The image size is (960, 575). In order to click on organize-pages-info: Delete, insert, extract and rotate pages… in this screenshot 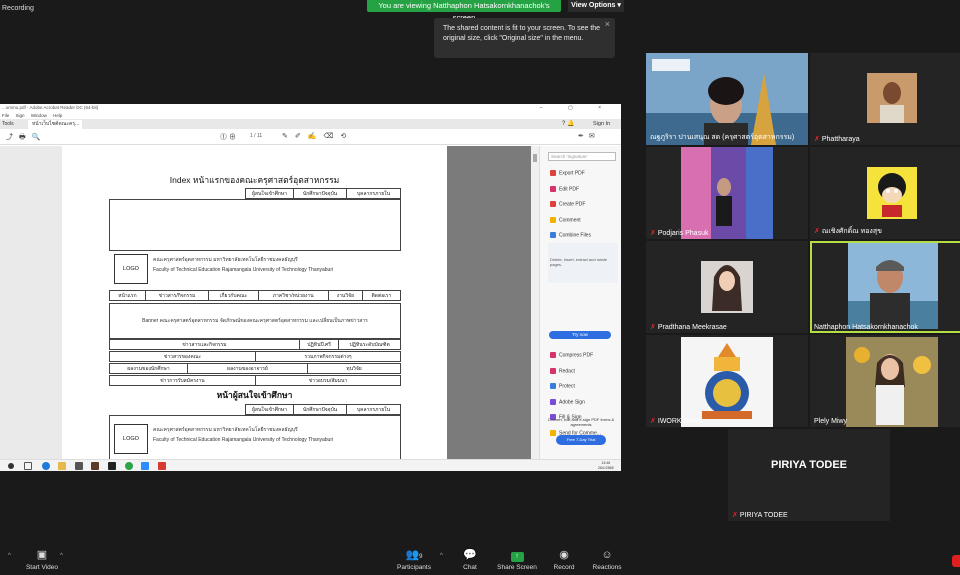, I will do `click(583, 263)`.